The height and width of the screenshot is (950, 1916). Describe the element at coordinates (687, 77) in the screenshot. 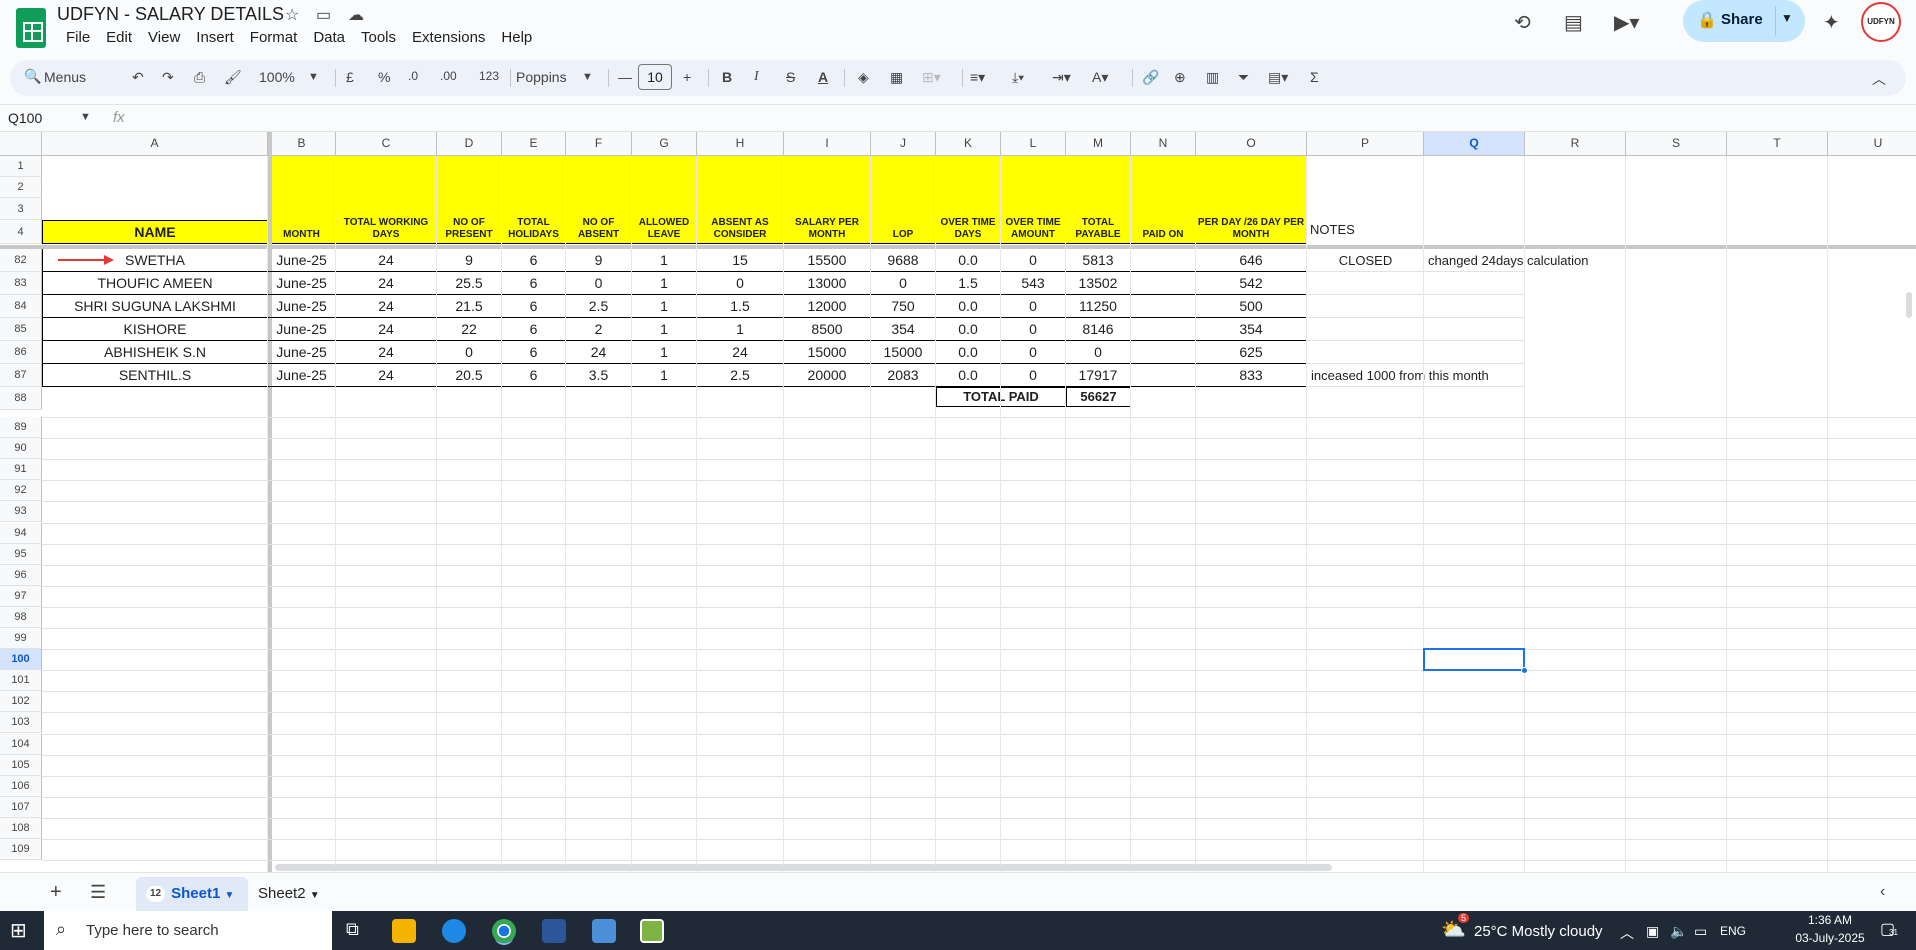

I see `font-size-increase-icon: +` at that location.